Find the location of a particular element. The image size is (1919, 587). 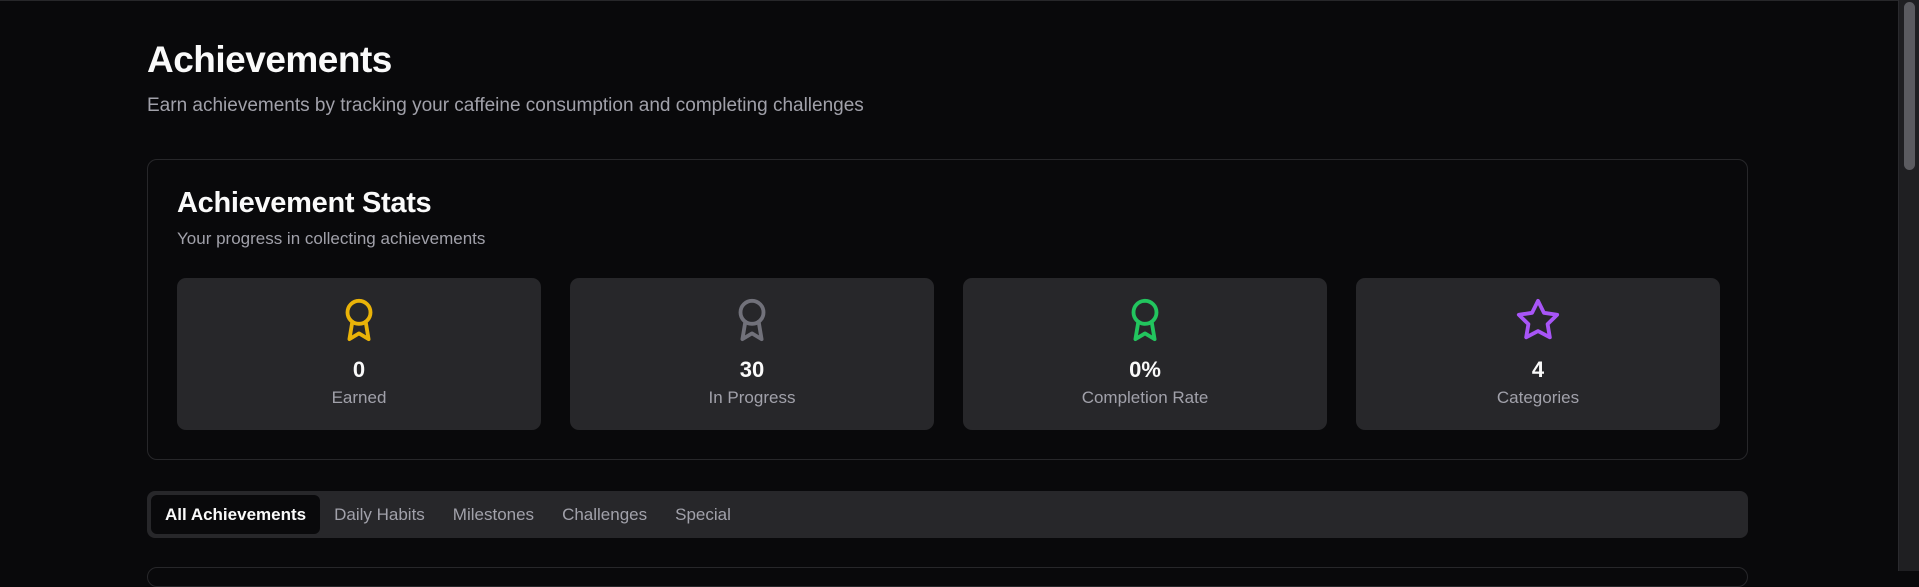

stat-label: Completion Rate is located at coordinates (1145, 397).